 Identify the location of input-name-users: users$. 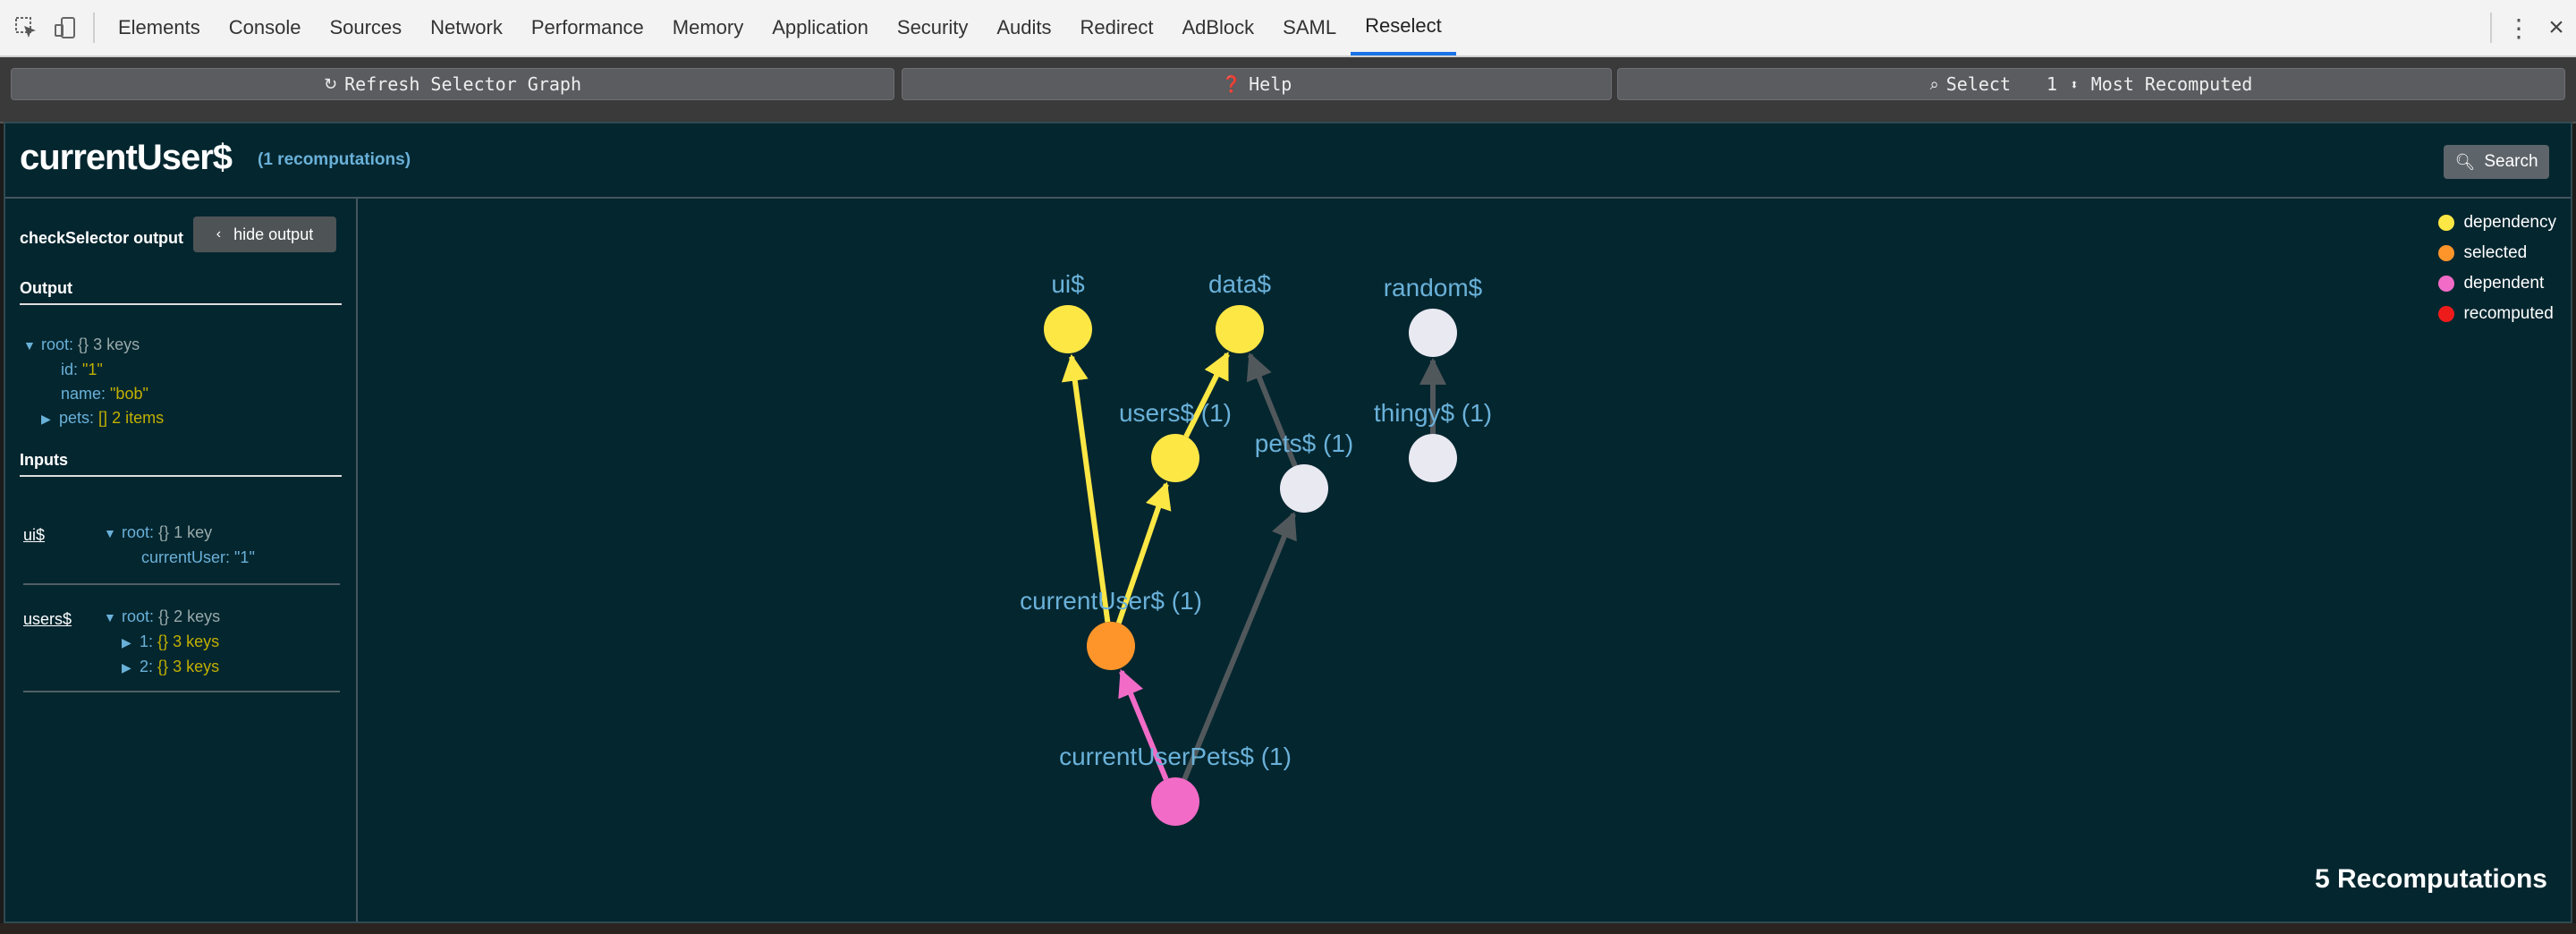
(47, 619).